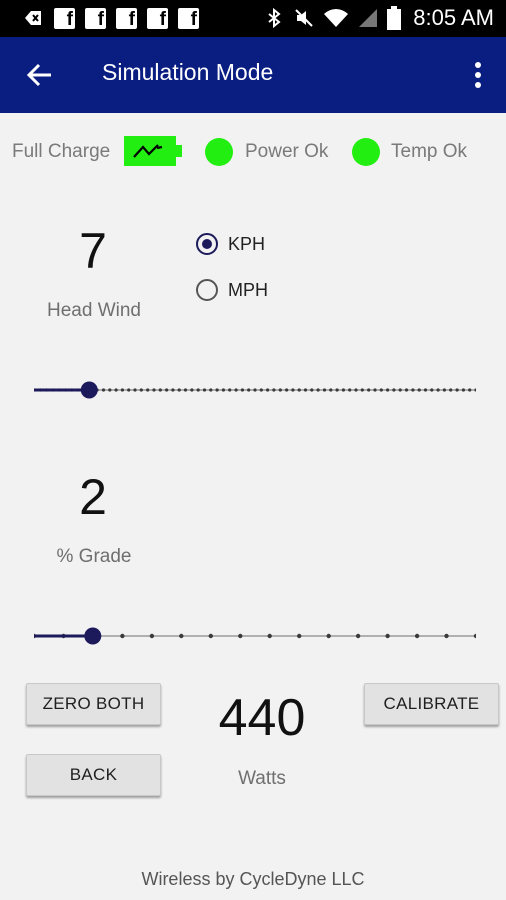 Image resolution: width=506 pixels, height=900 pixels. Describe the element at coordinates (304, 18) in the screenshot. I see `mute-icon` at that location.